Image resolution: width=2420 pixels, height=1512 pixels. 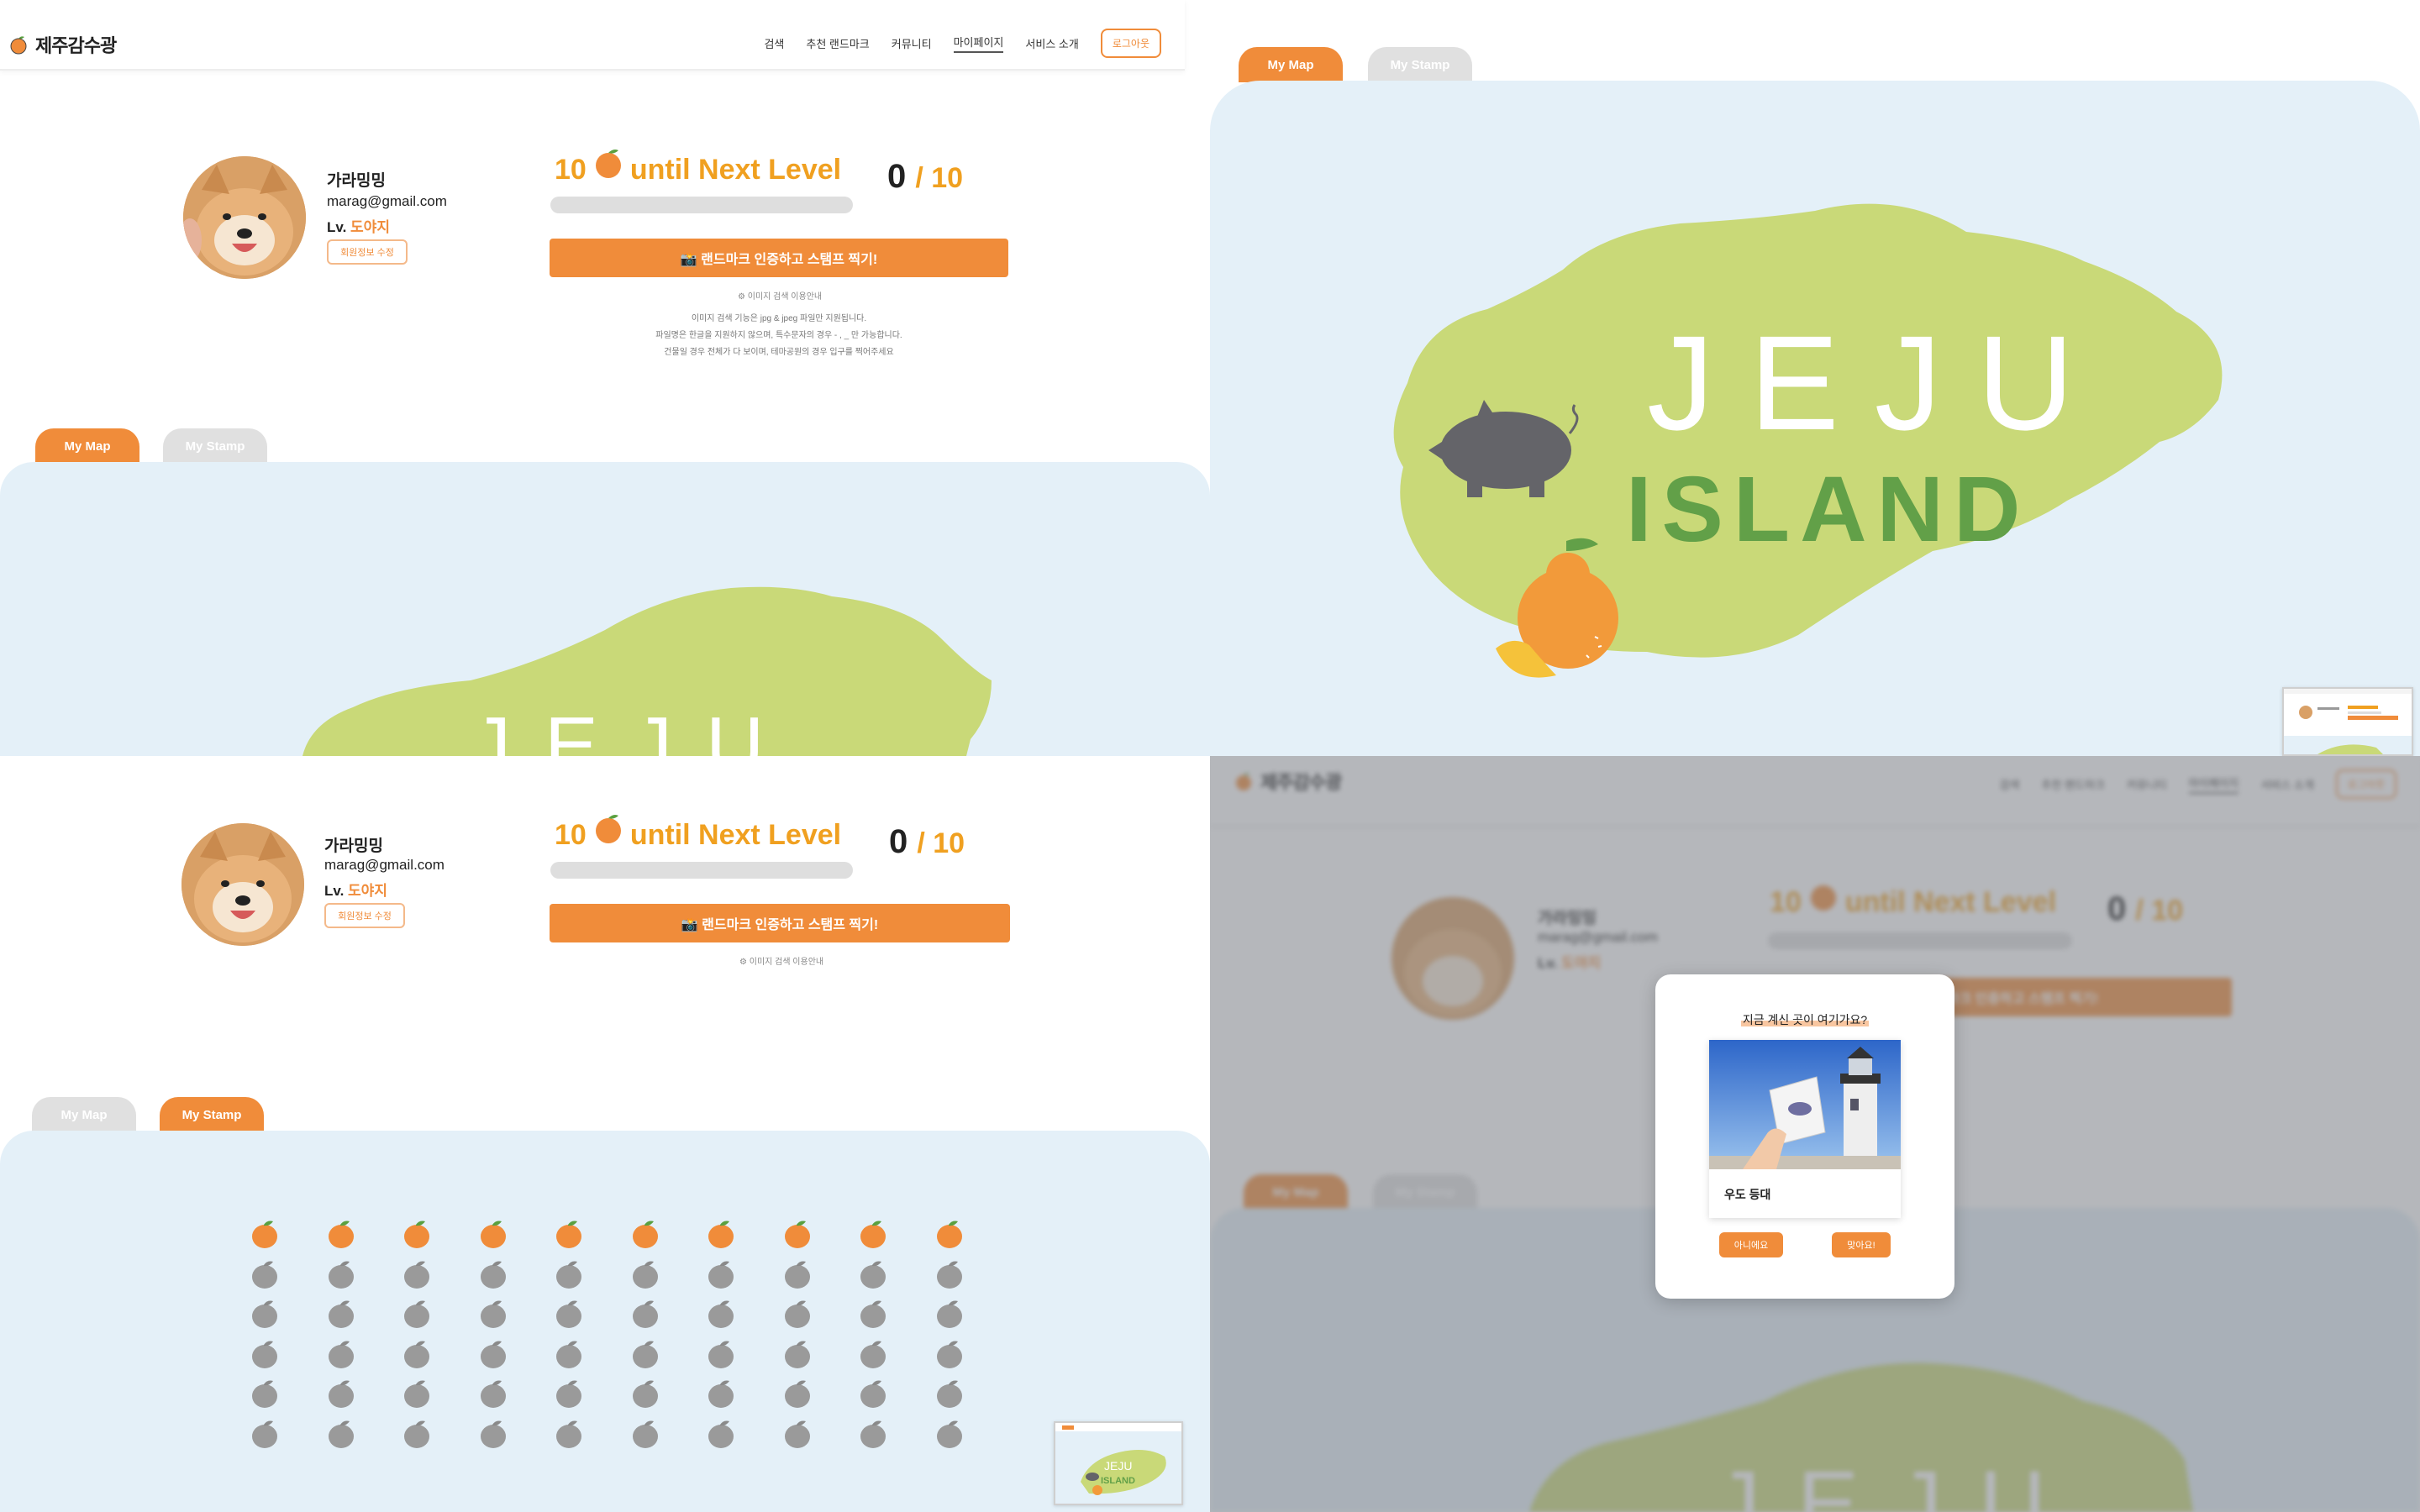 I want to click on level-title: 10 until Next Level, so click(x=698, y=168).